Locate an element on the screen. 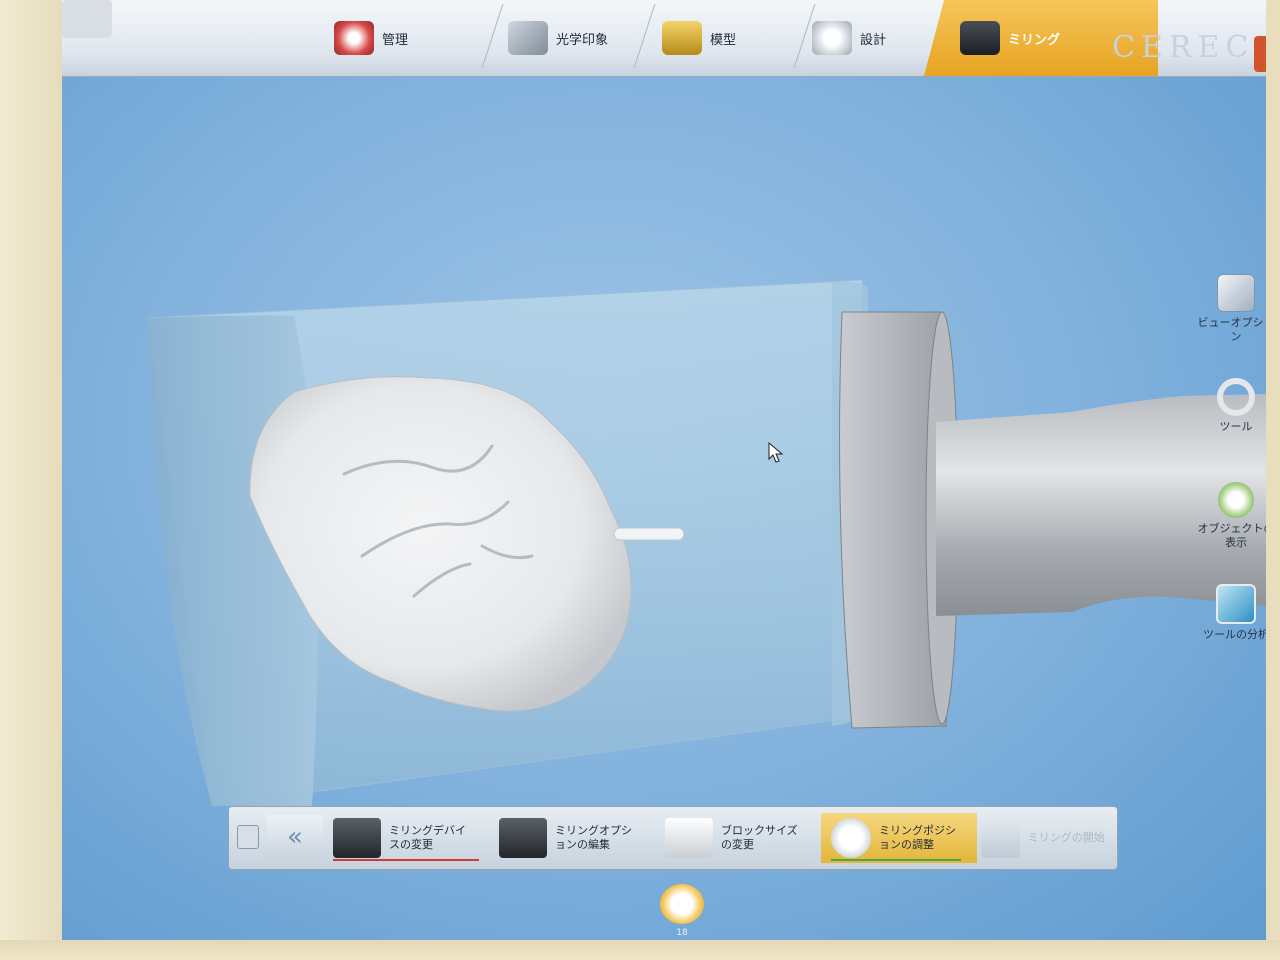 The width and height of the screenshot is (1280, 960). object-display-button: オブジェクトの表示 is located at coordinates (1230, 516).